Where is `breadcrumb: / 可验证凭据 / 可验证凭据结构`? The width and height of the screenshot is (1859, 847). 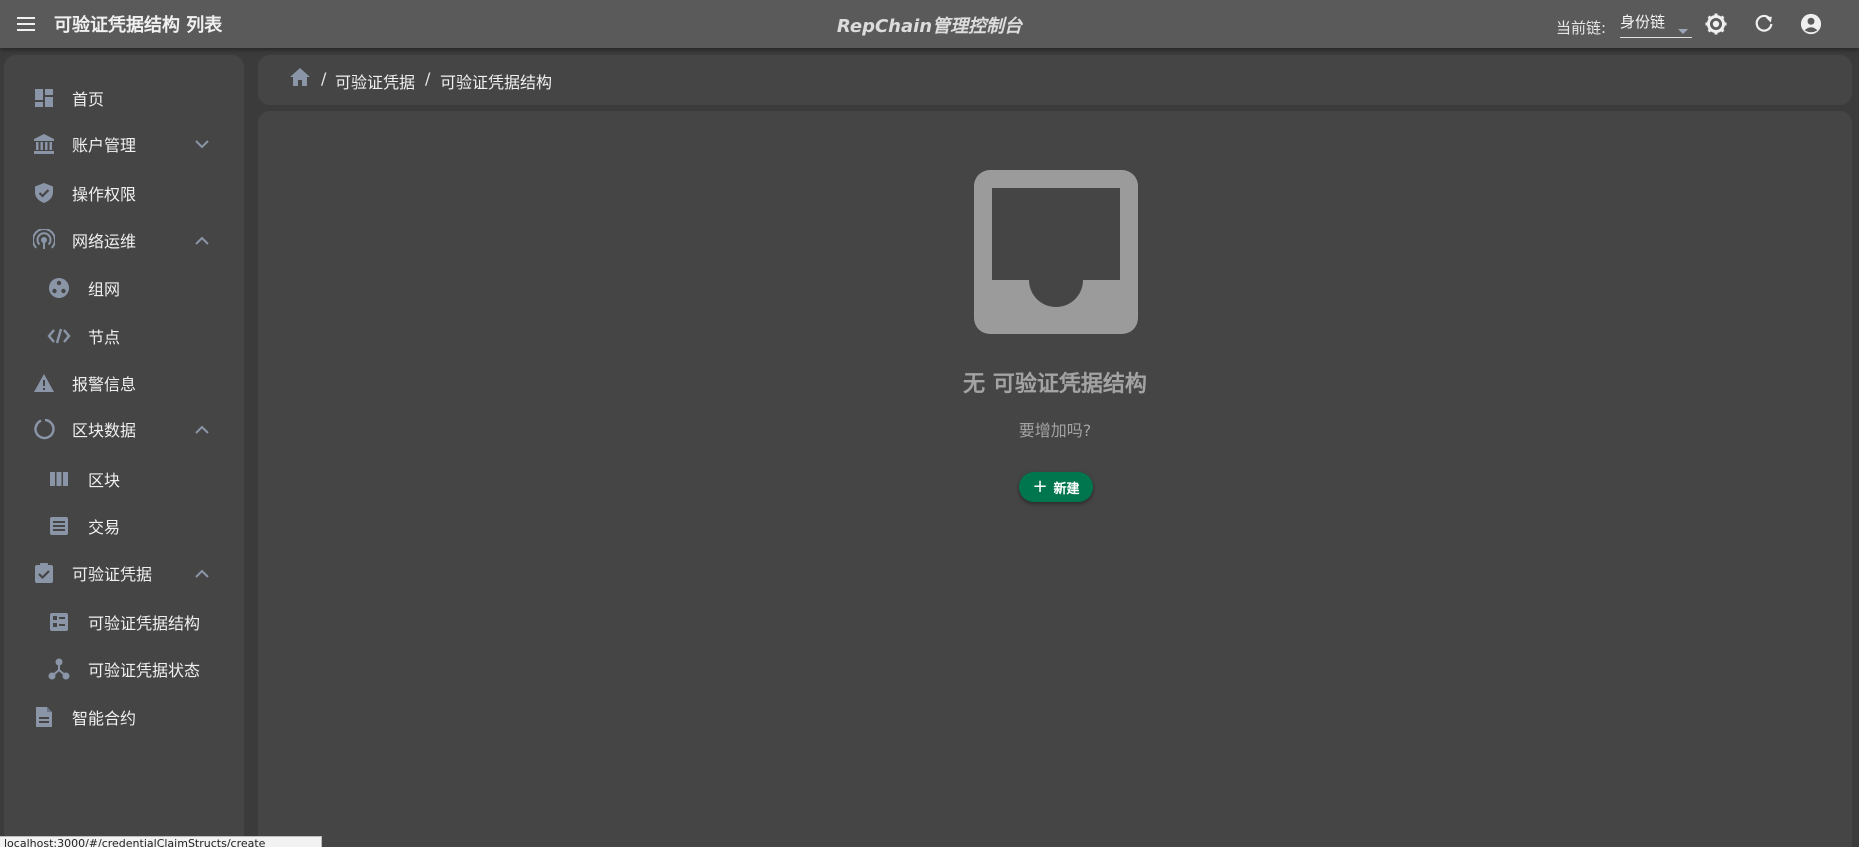
breadcrumb: / 可验证凭据 / 可验证凭据结构 is located at coordinates (1055, 80).